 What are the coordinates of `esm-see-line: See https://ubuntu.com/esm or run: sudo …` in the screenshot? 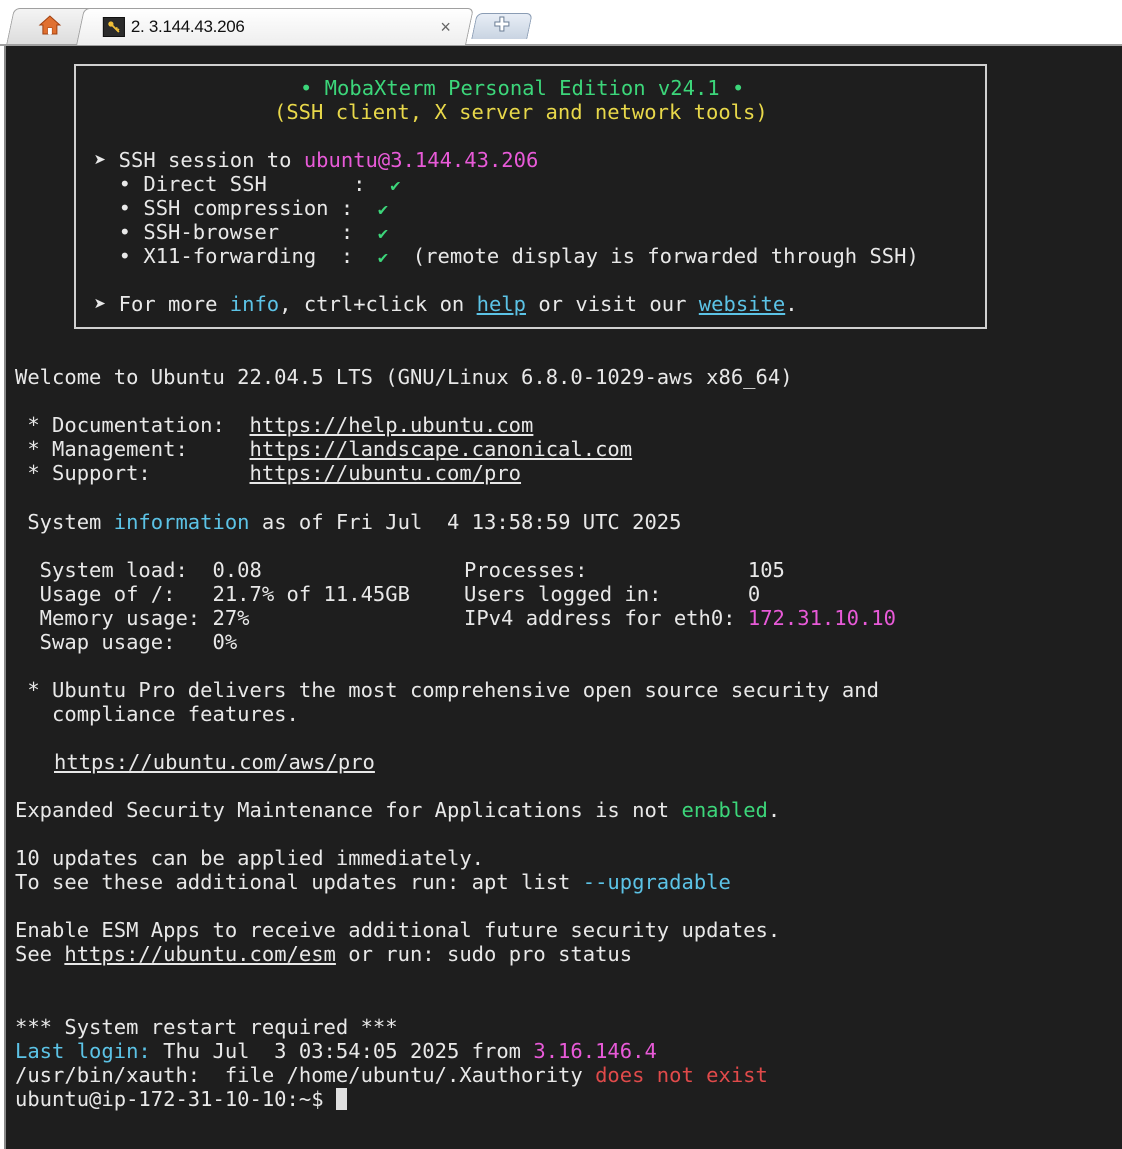 It's located at (324, 954).